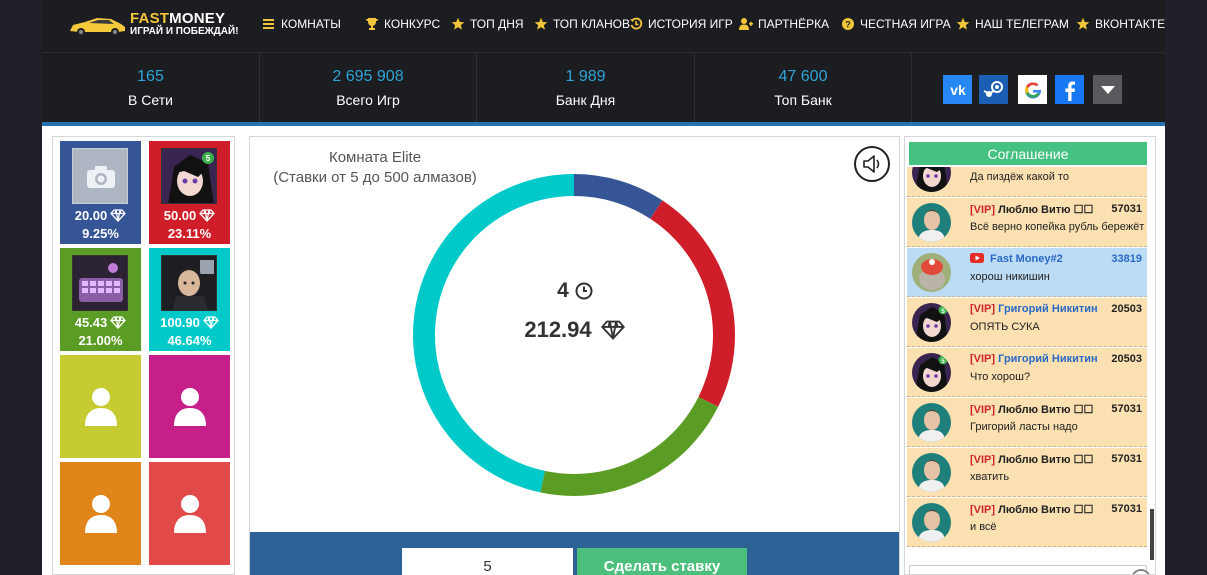 Image resolution: width=1207 pixels, height=575 pixels. I want to click on nav-item-label: ВКОНТАКТЕ, so click(1130, 24).